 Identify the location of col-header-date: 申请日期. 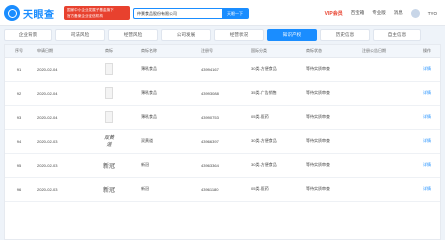
(57, 51).